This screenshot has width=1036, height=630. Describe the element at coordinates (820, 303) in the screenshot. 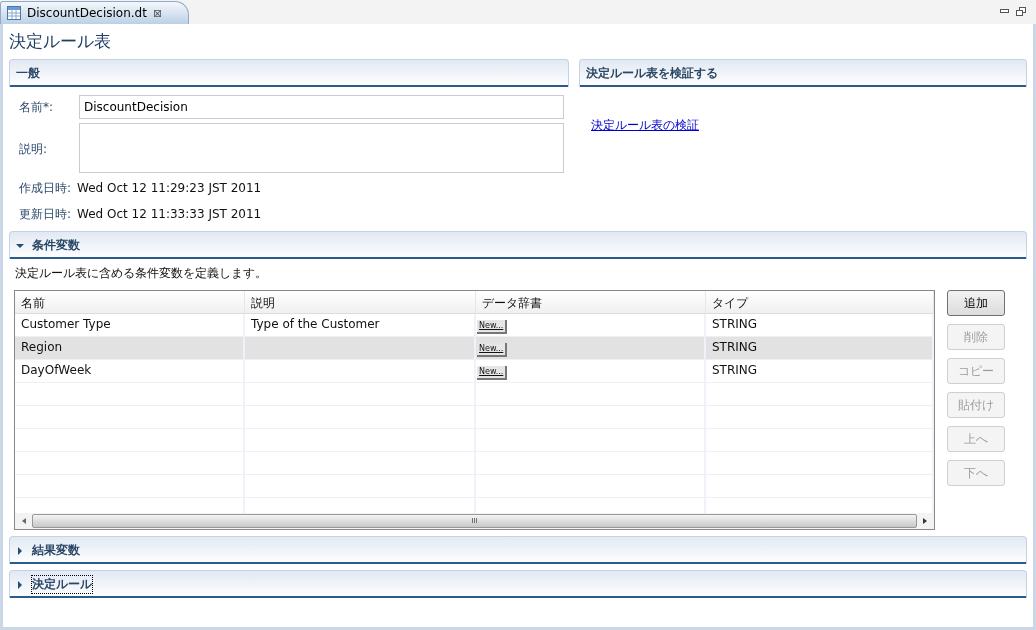

I see `column-header: タイプ` at that location.